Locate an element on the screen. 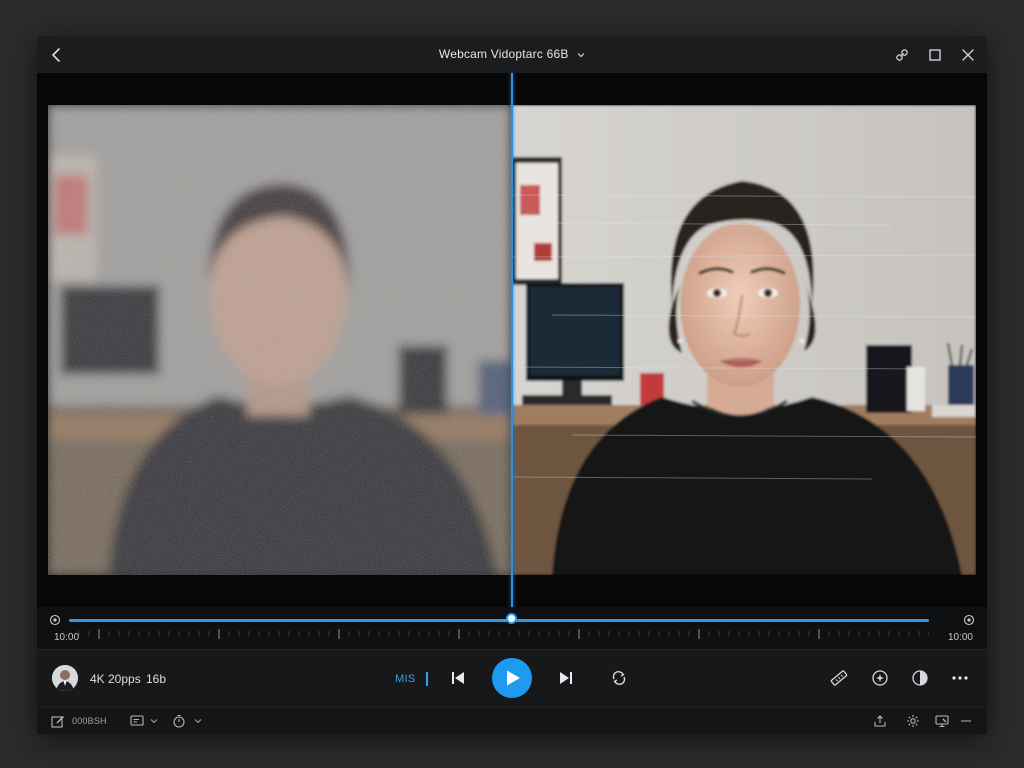 The height and width of the screenshot is (768, 1024). bitrate-label: 16b is located at coordinates (156, 679).